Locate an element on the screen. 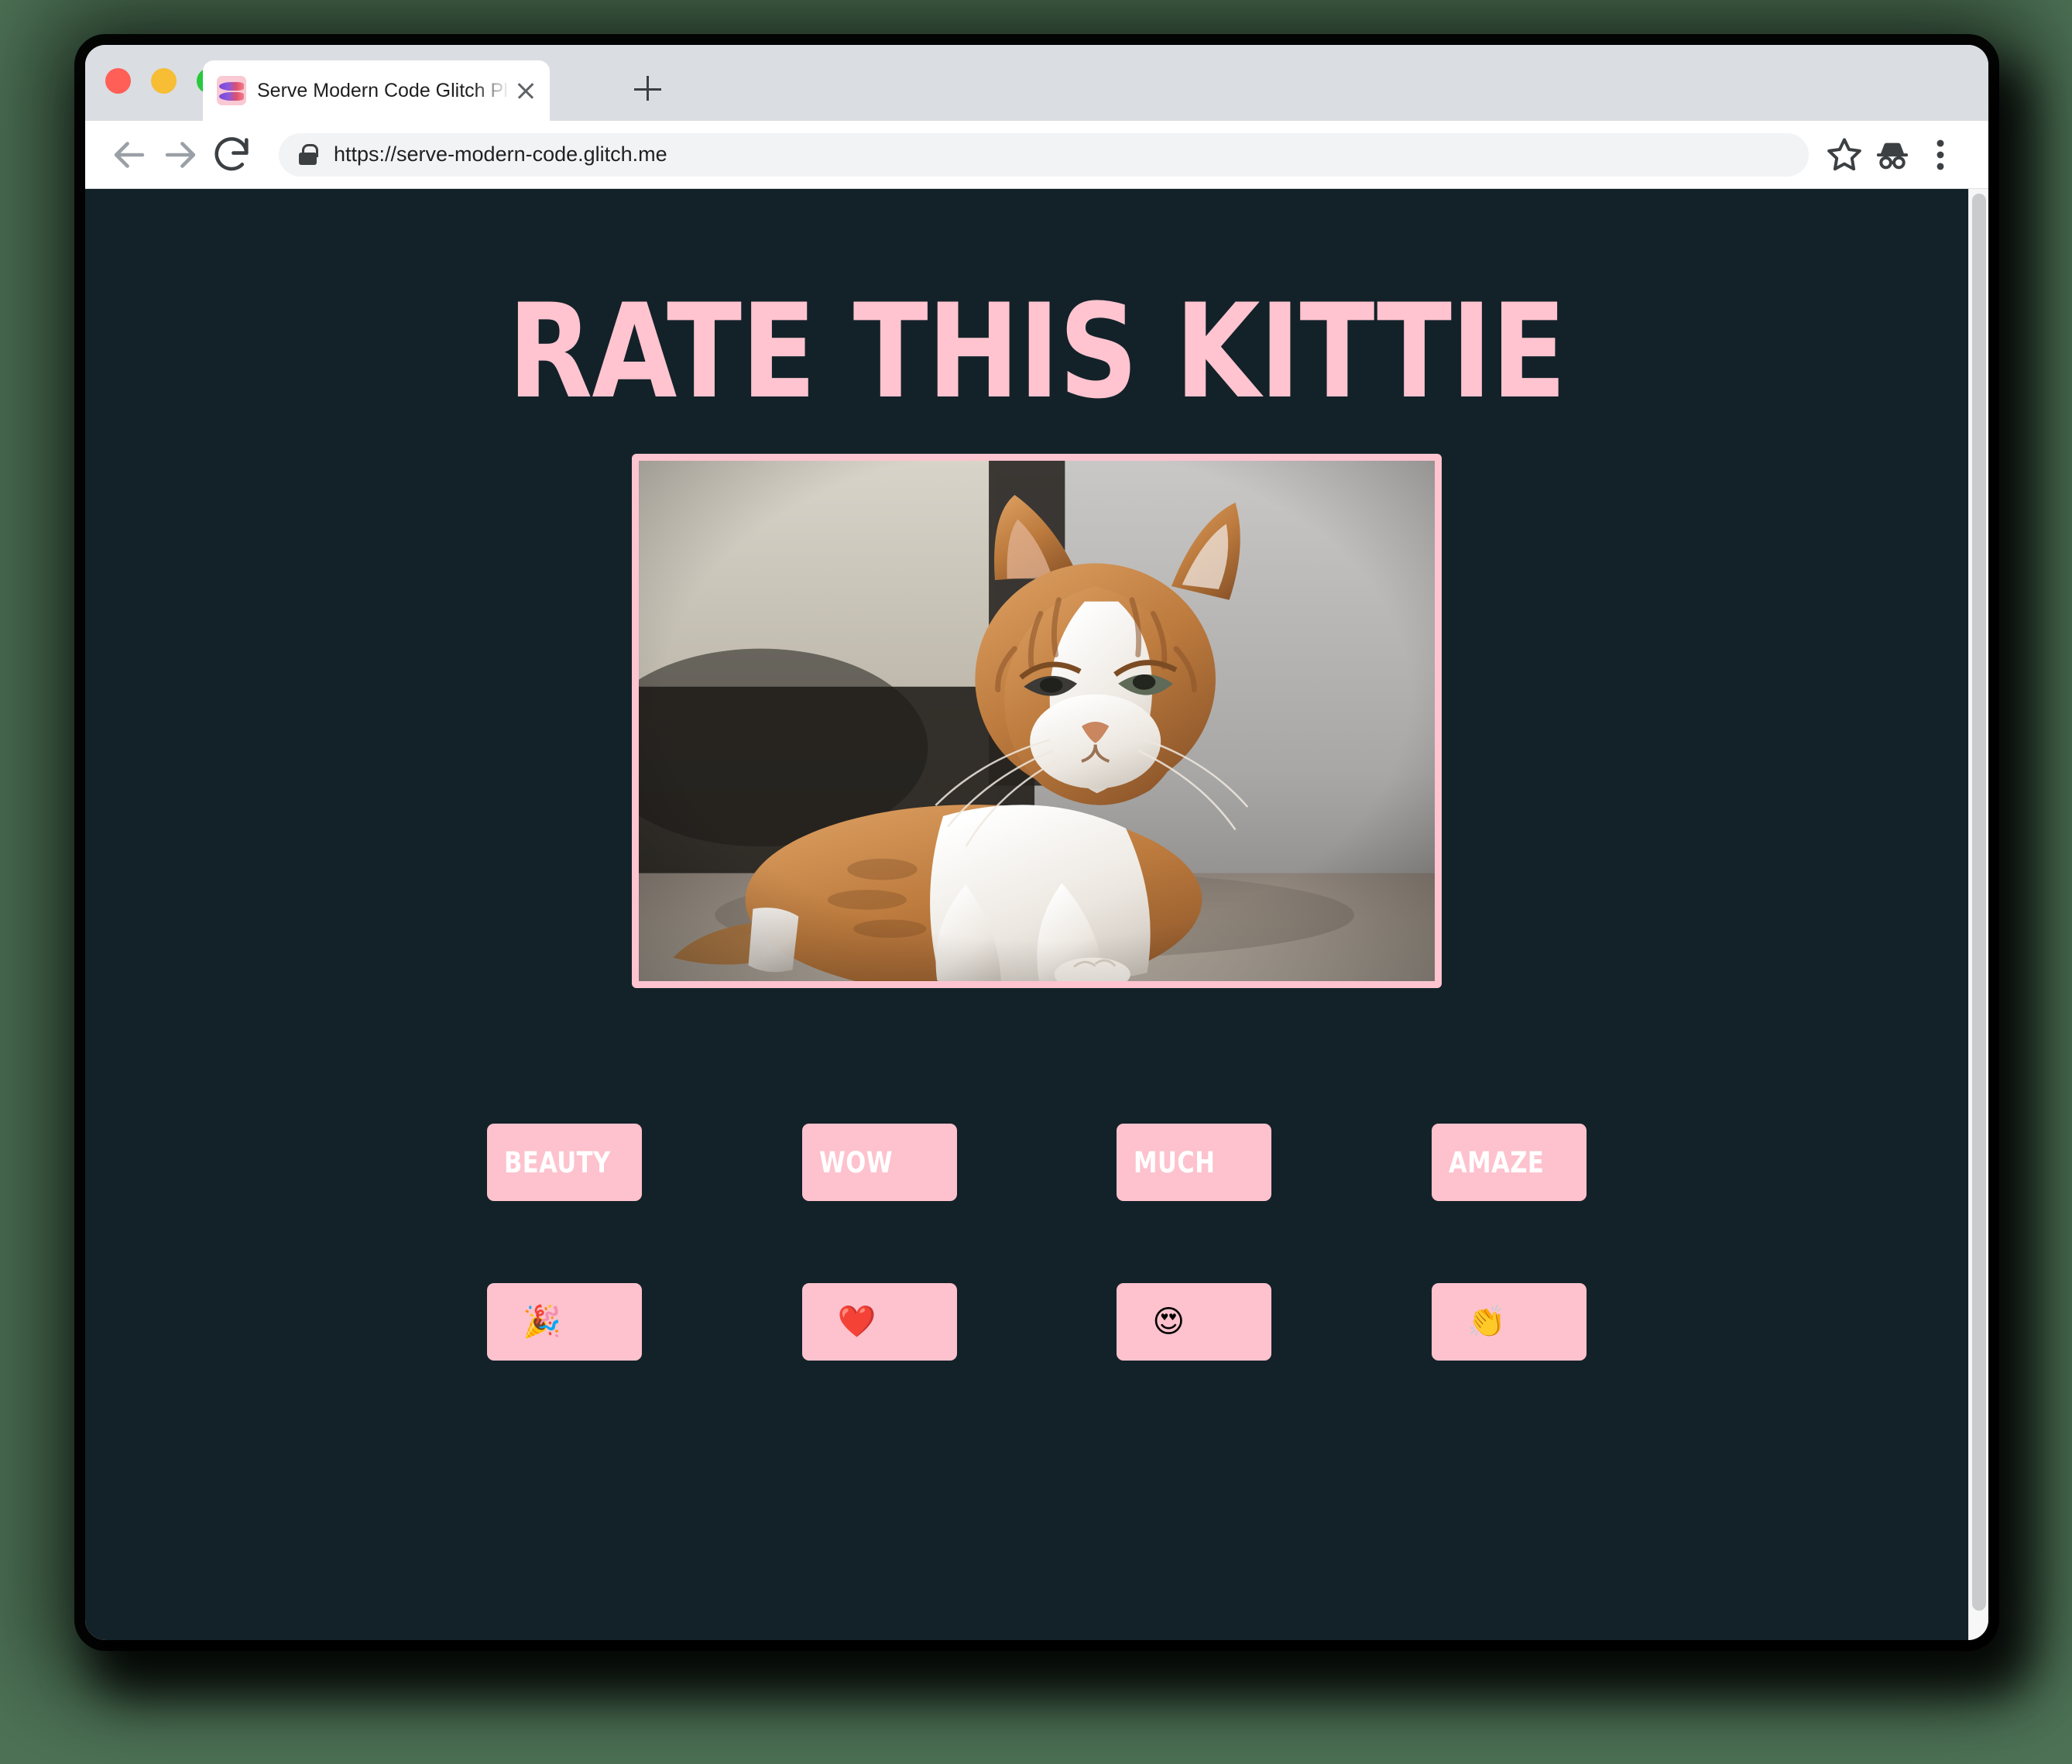 The width and height of the screenshot is (2072, 1764). incognito-icon is located at coordinates (1892, 155).